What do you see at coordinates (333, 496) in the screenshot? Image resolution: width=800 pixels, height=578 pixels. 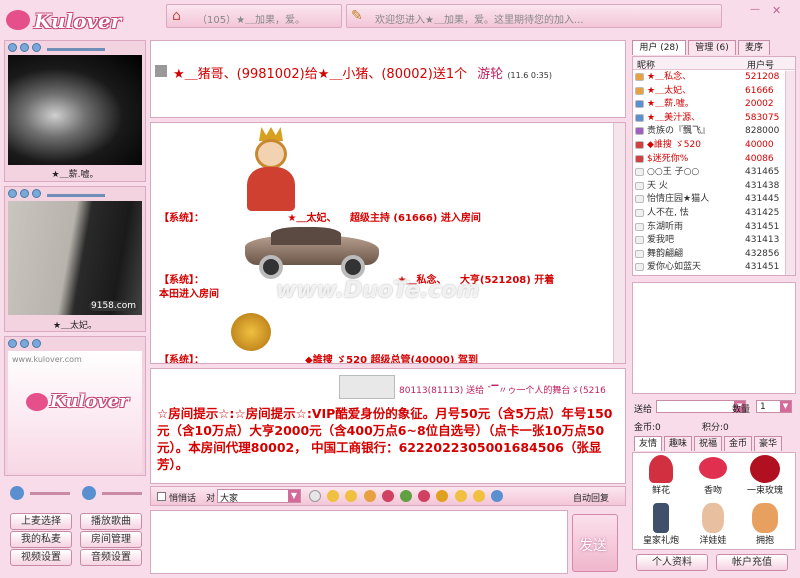 I see `emoji-icon` at bounding box center [333, 496].